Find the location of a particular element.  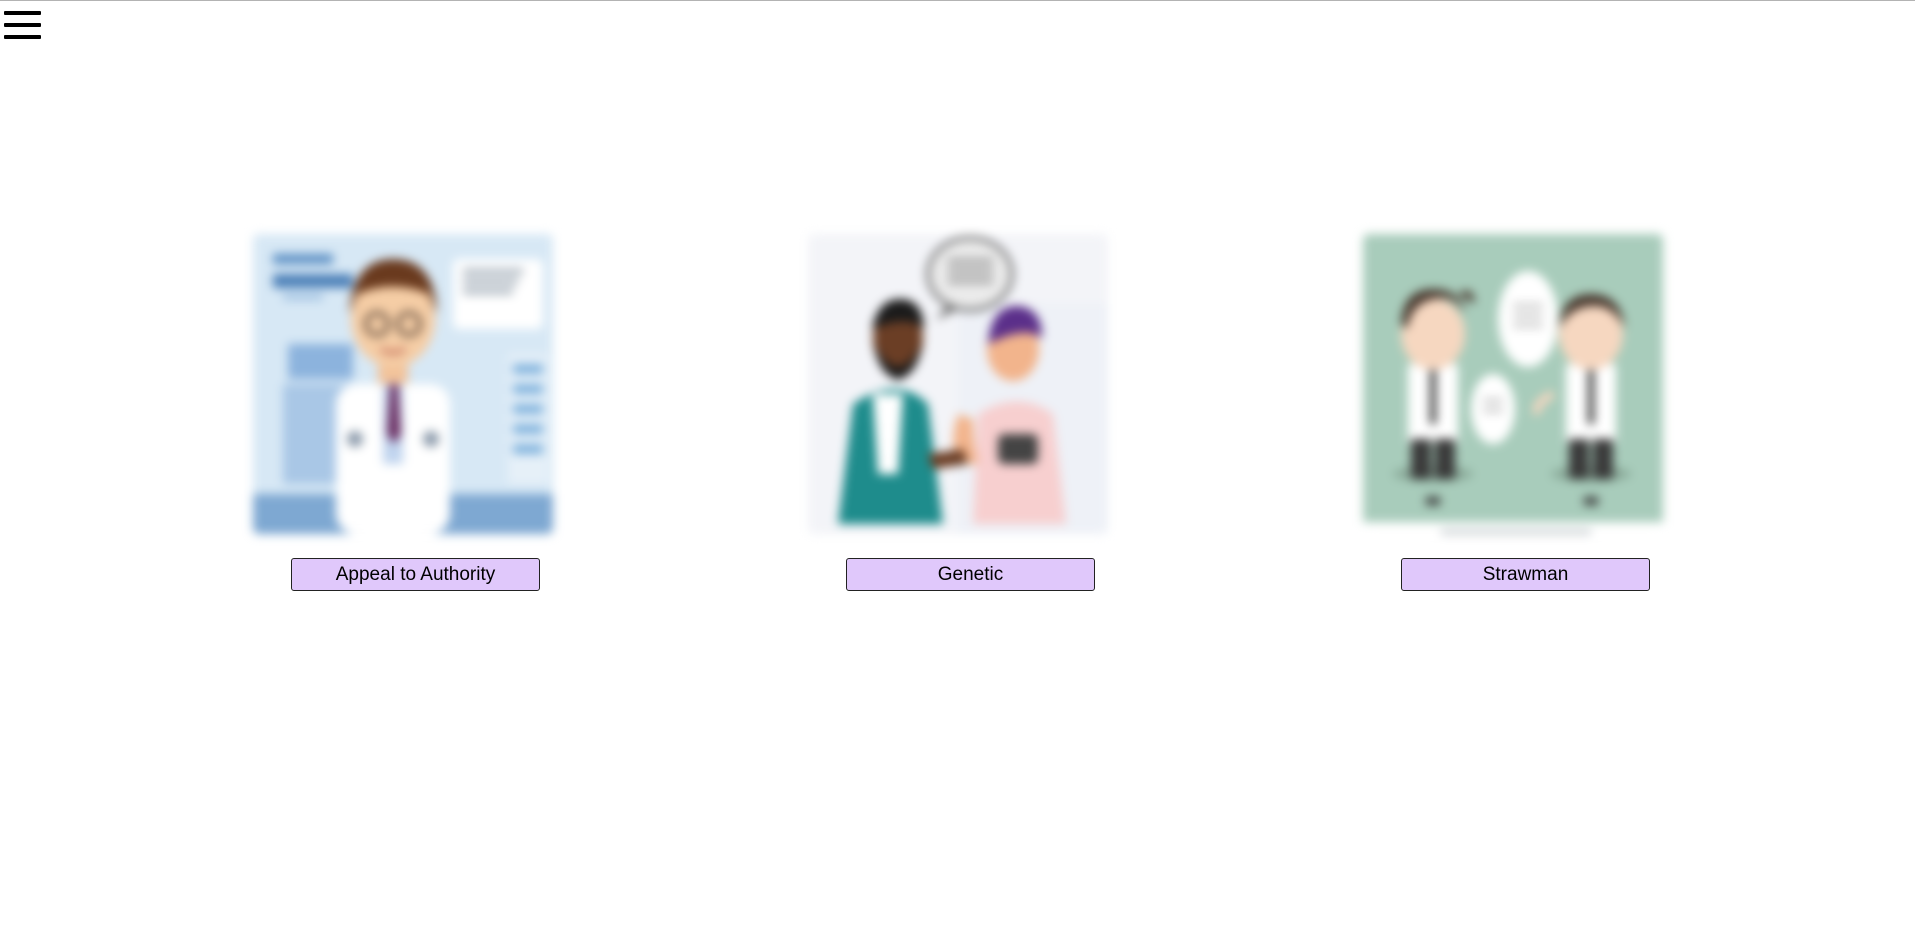

genetic-button: Genetic is located at coordinates (970, 574).